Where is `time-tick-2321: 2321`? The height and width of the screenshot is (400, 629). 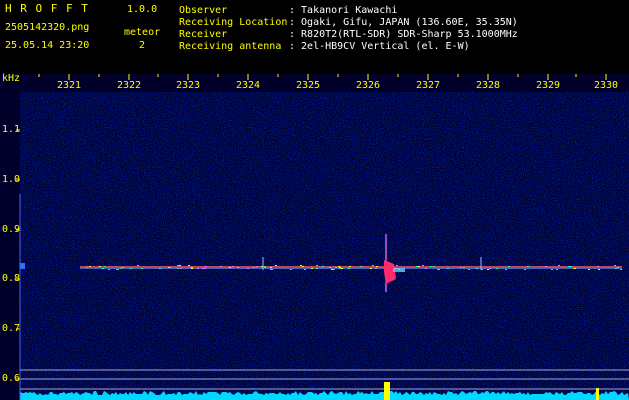
time-tick-2321: 2321 is located at coordinates (69, 86).